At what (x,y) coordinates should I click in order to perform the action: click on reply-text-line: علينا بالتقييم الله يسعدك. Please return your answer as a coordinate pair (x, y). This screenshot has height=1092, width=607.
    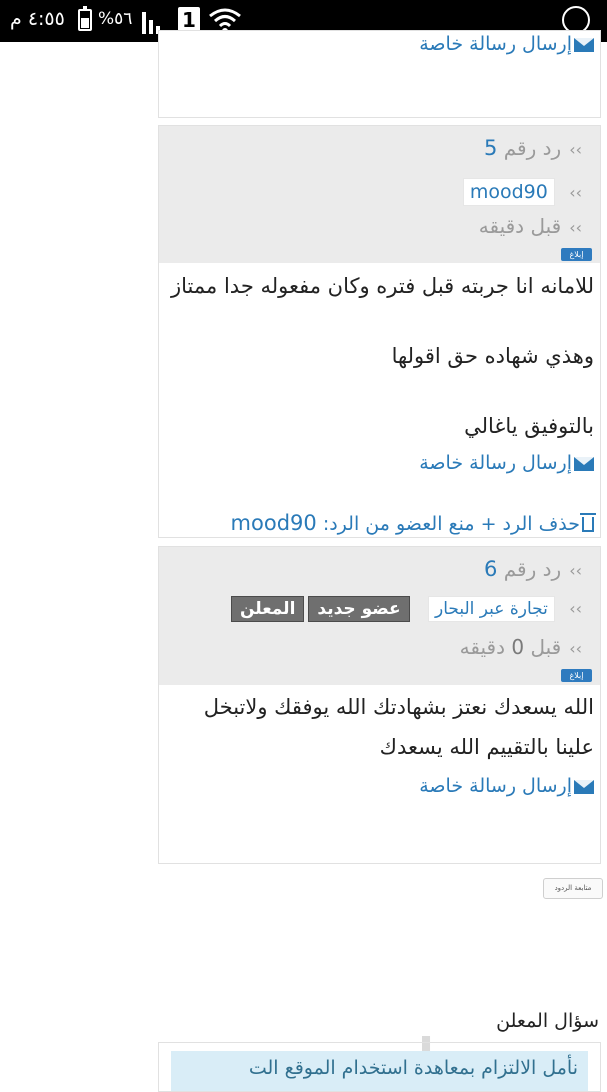
    Looking at the image, I should click on (486, 747).